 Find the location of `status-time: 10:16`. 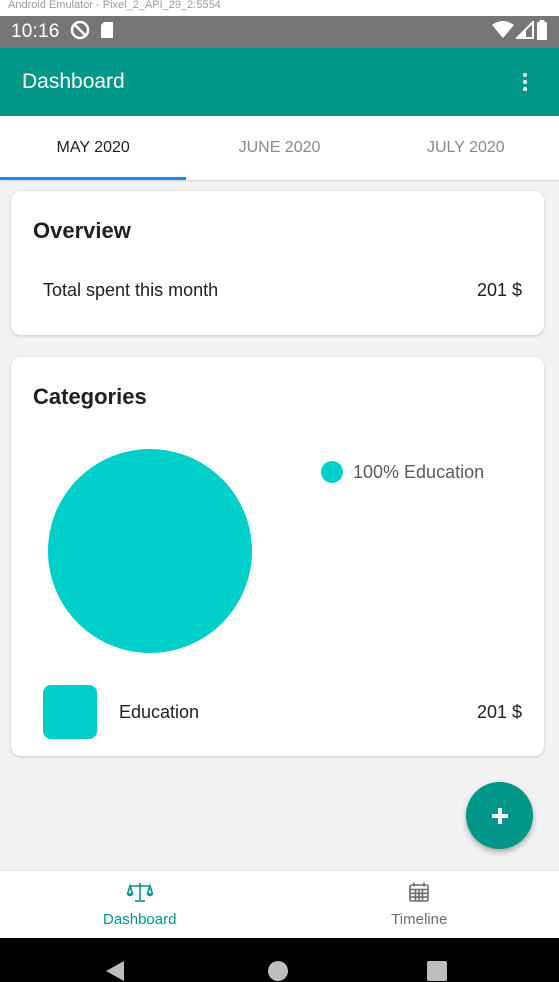

status-time: 10:16 is located at coordinates (35, 31).